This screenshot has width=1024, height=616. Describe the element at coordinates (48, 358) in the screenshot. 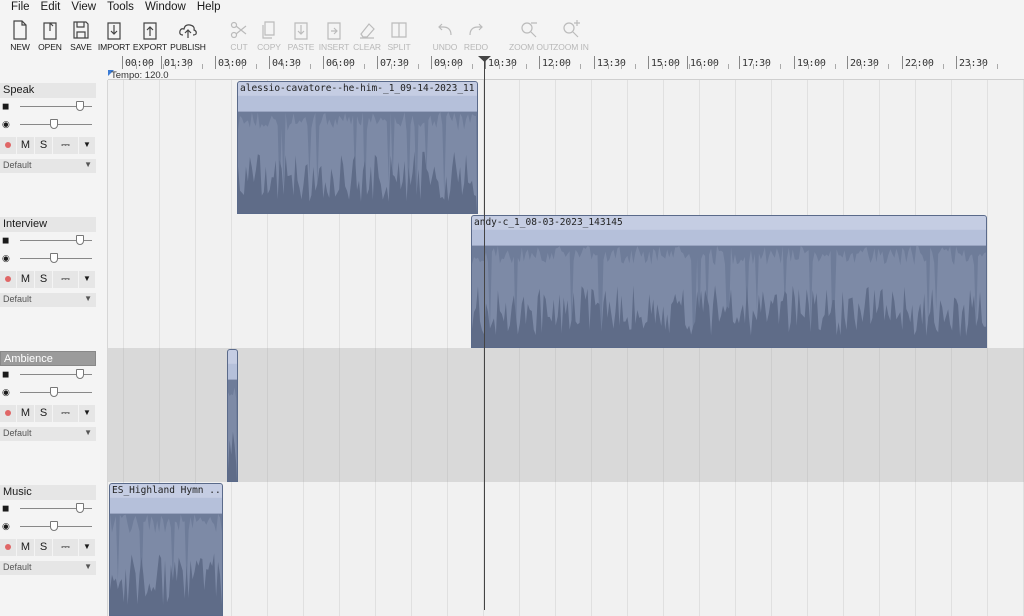

I see `track-name: Ambience` at that location.